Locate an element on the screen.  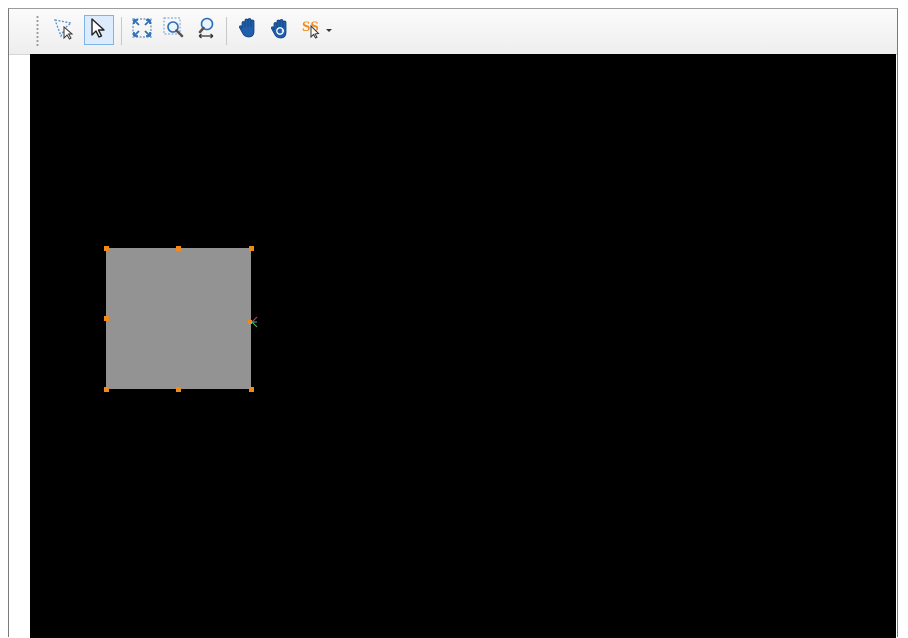
zoom-drag-icon is located at coordinates (206, 30).